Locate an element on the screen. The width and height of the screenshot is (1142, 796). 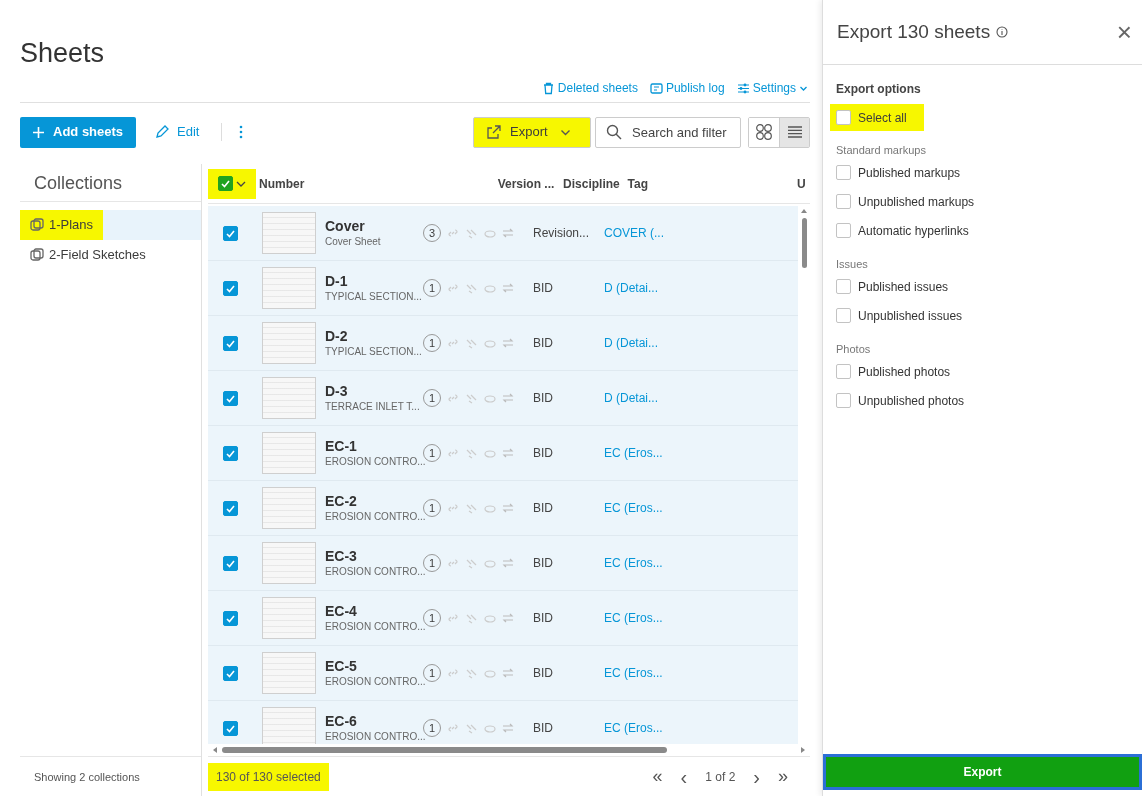
sheet-number: EC-5 is located at coordinates (341, 666).